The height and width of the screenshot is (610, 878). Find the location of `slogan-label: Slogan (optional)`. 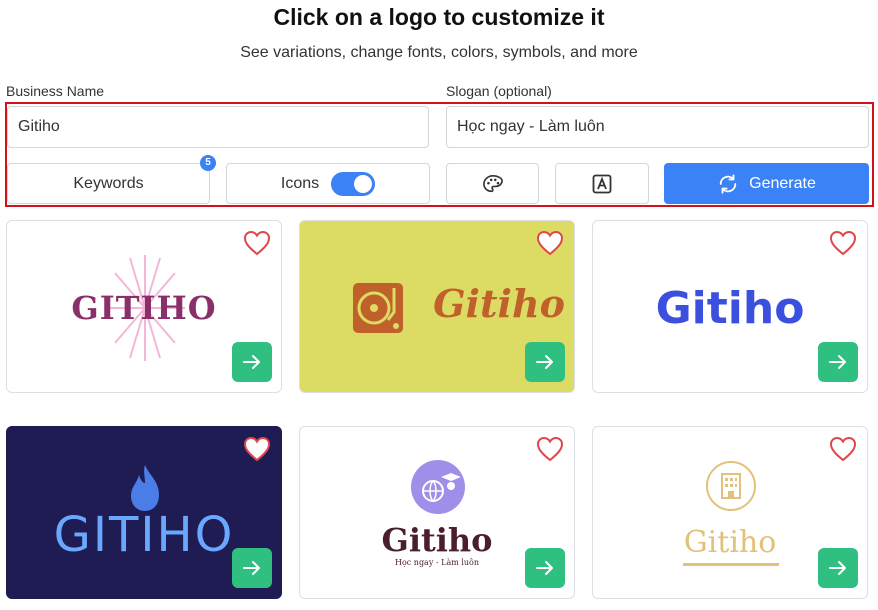

slogan-label: Slogan (optional) is located at coordinates (499, 91).